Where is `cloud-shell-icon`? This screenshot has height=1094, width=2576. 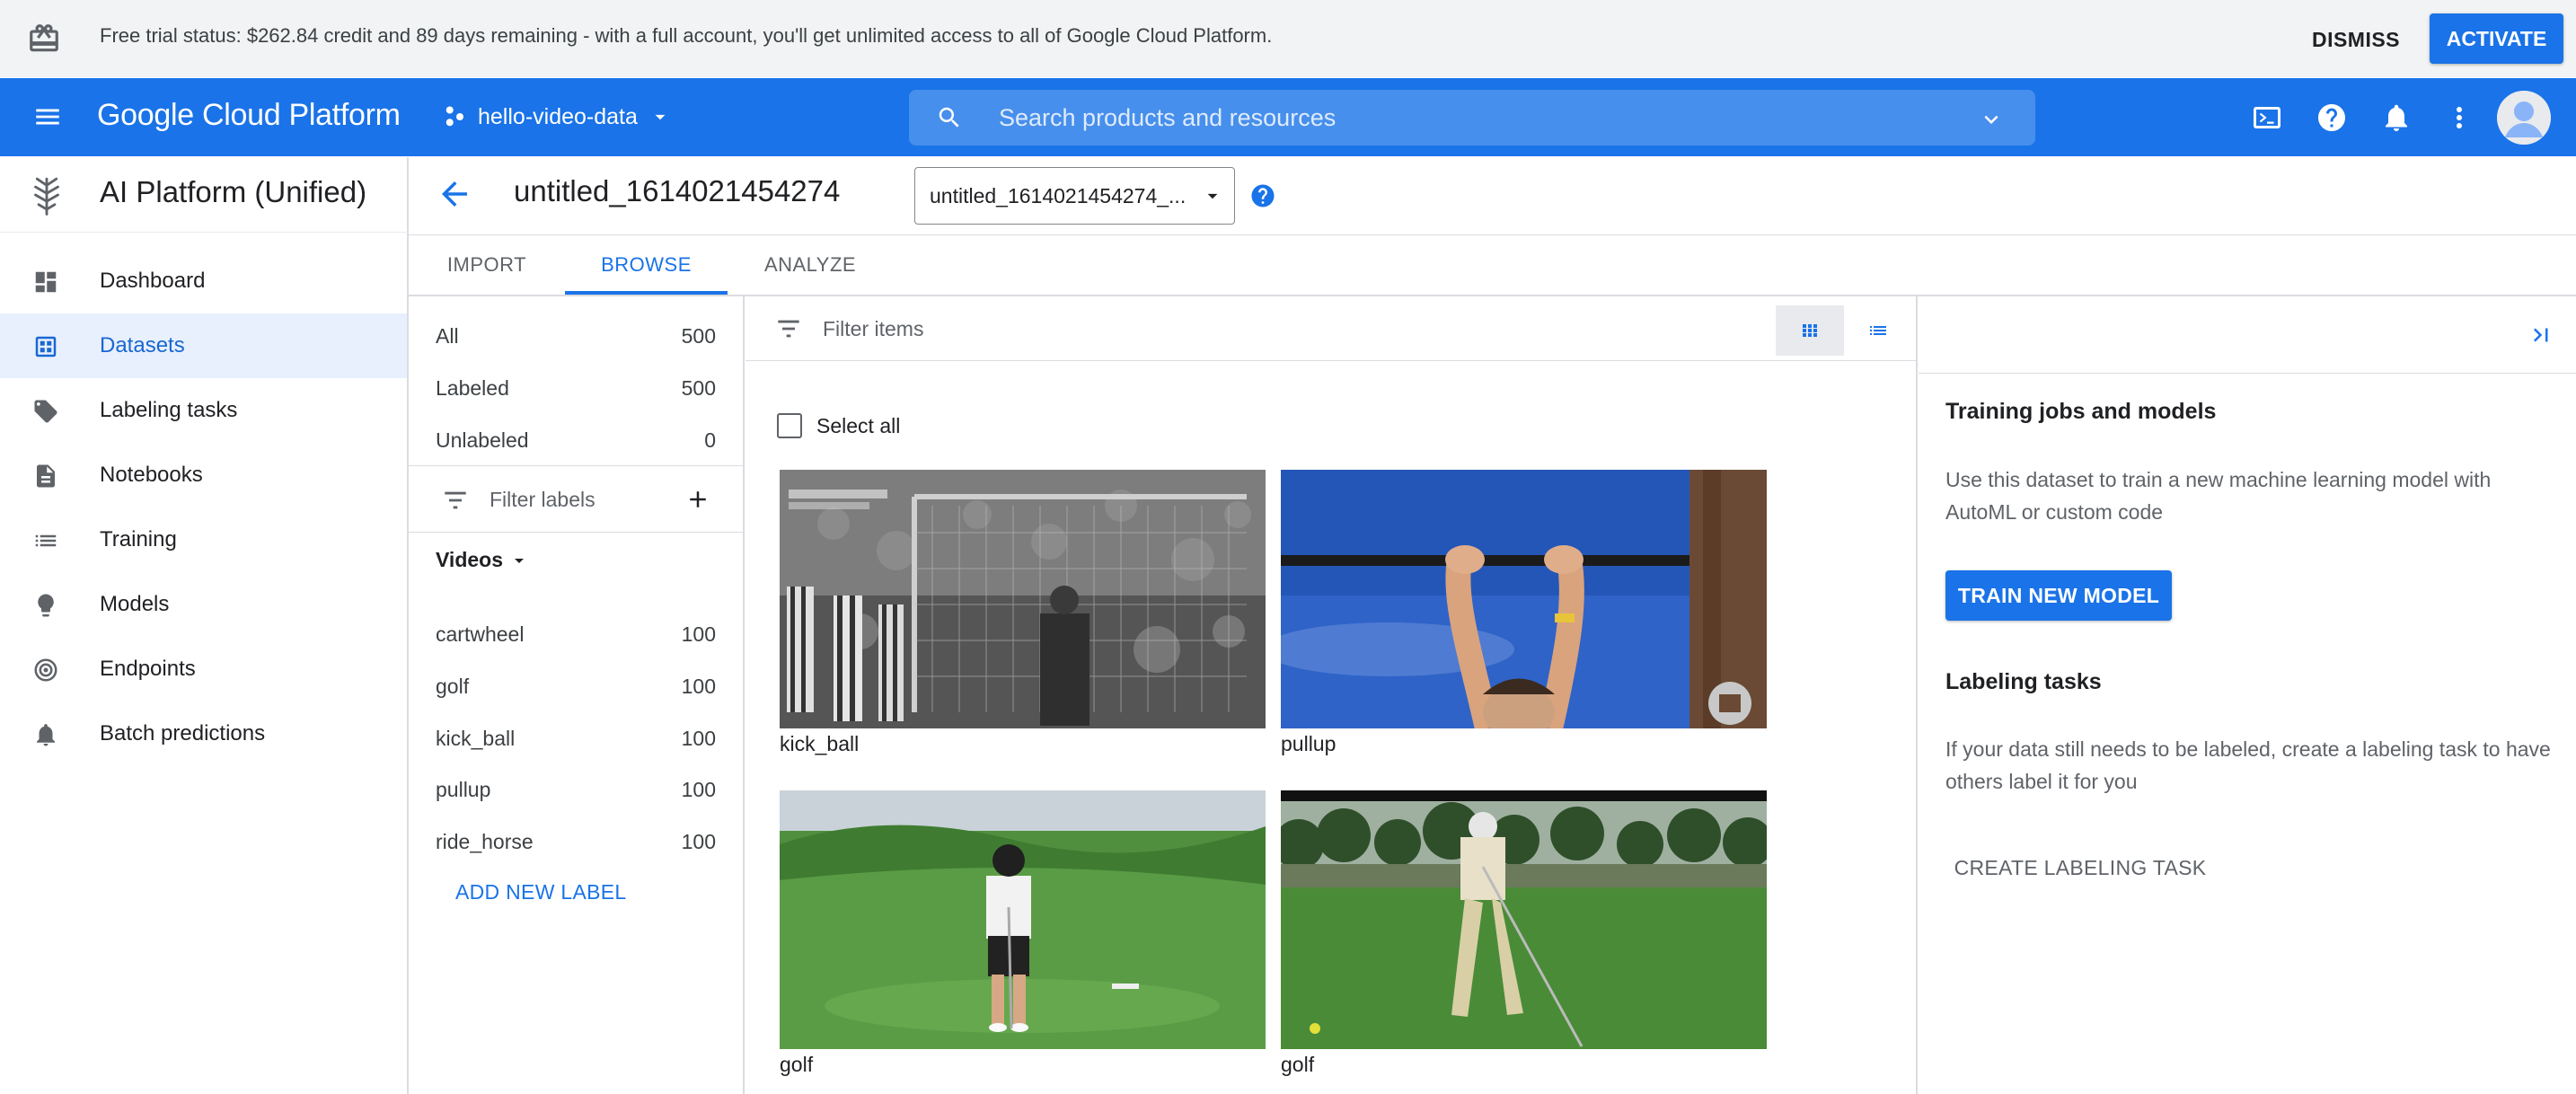
cloud-shell-icon is located at coordinates (2267, 118).